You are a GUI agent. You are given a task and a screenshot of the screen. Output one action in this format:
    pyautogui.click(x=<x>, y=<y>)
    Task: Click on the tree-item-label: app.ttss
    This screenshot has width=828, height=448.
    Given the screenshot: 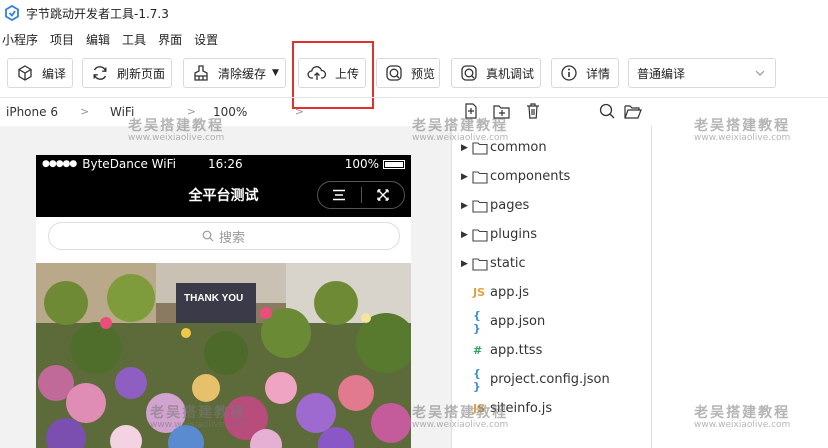 What is the action you would take?
    pyautogui.click(x=516, y=350)
    